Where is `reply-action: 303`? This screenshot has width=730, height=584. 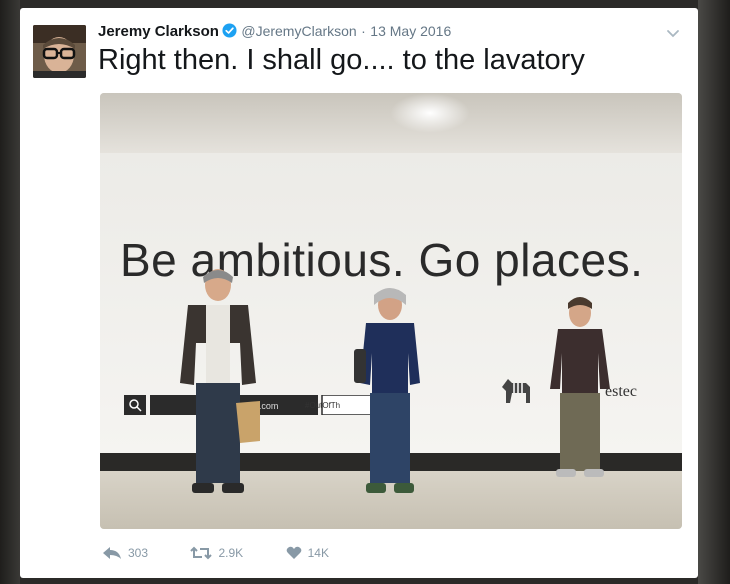
reply-action: 303 is located at coordinates (125, 553).